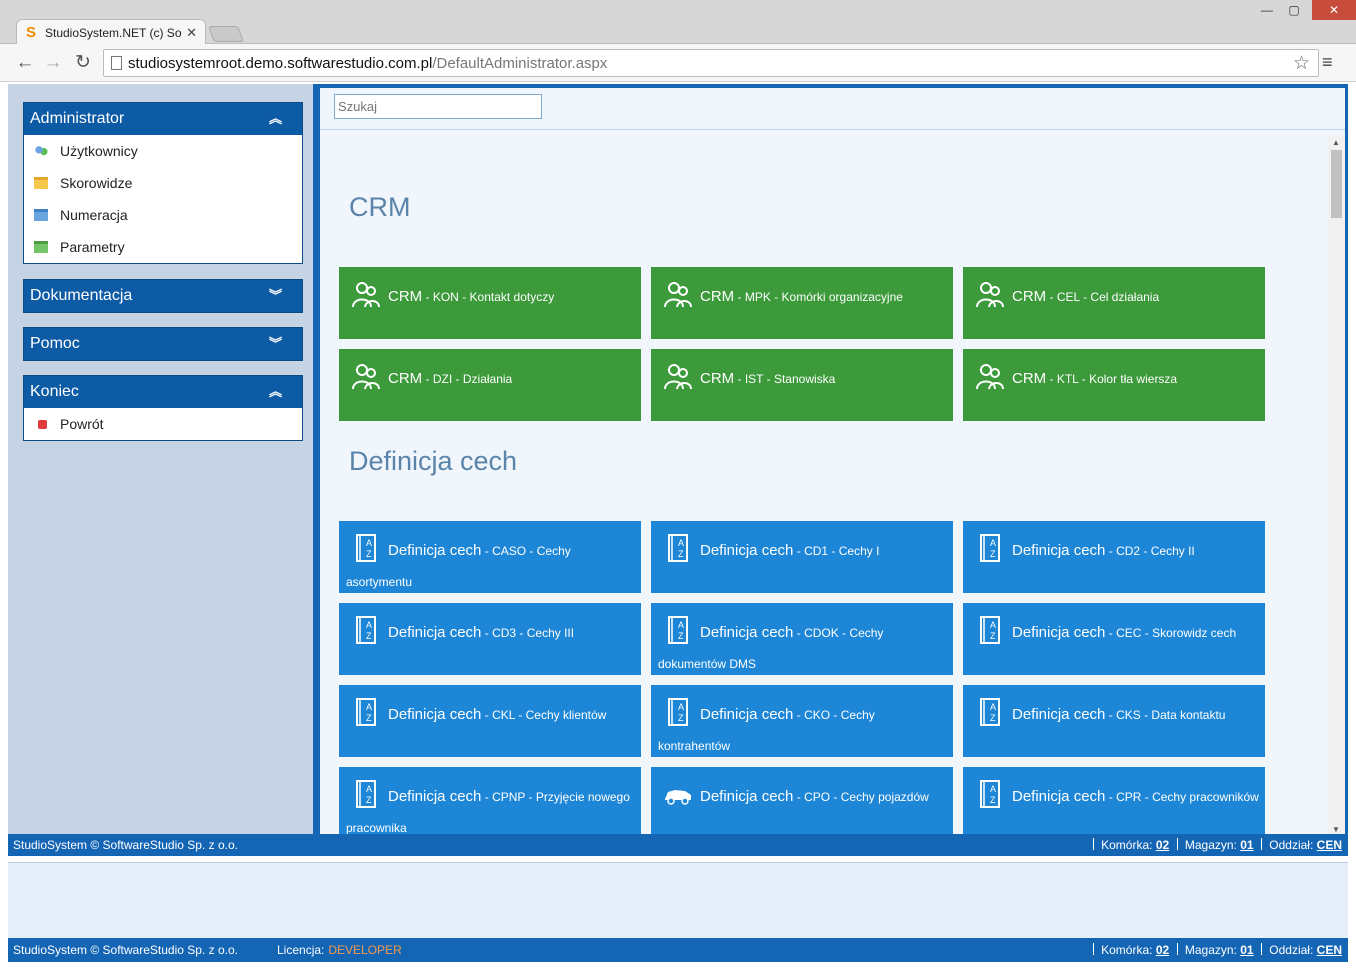 The width and height of the screenshot is (1356, 970). Describe the element at coordinates (82, 424) in the screenshot. I see `sidebar-item-label: Powrót` at that location.